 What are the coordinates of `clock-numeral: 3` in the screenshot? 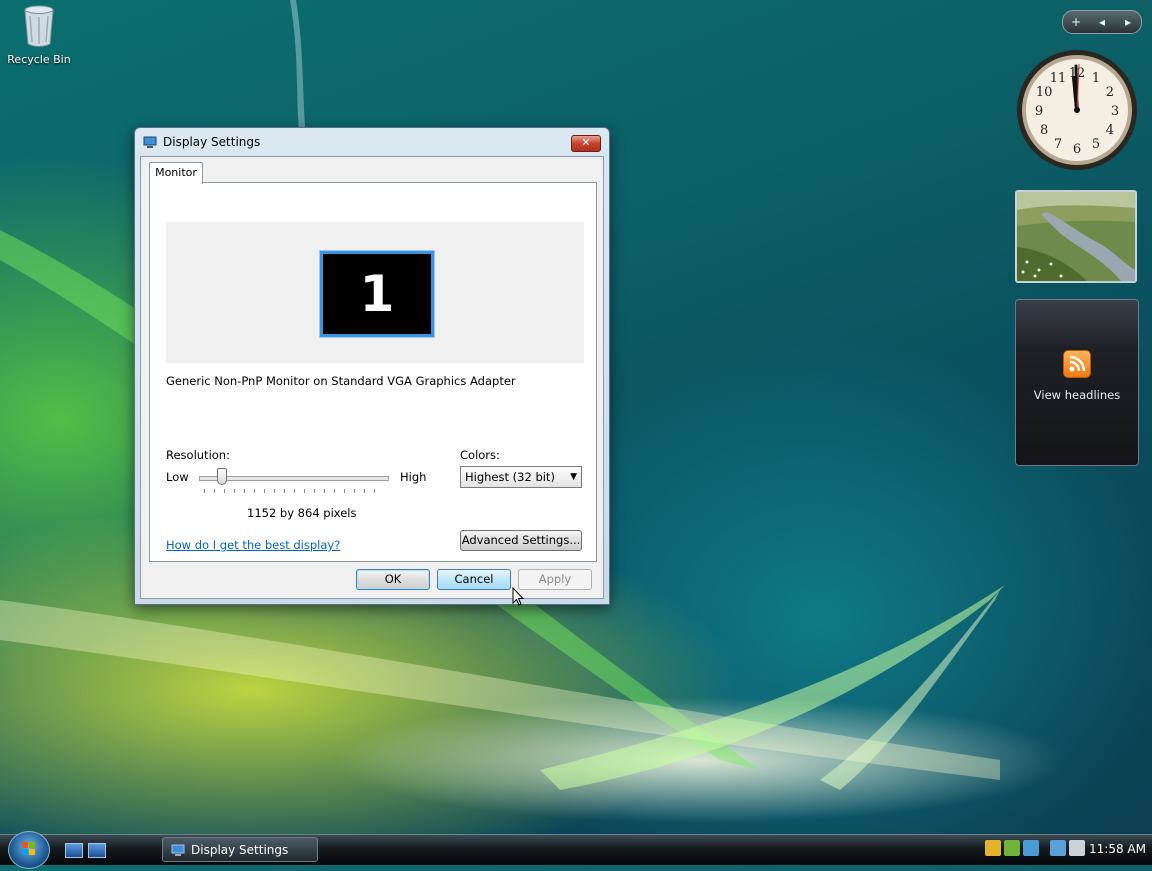 It's located at (1115, 111).